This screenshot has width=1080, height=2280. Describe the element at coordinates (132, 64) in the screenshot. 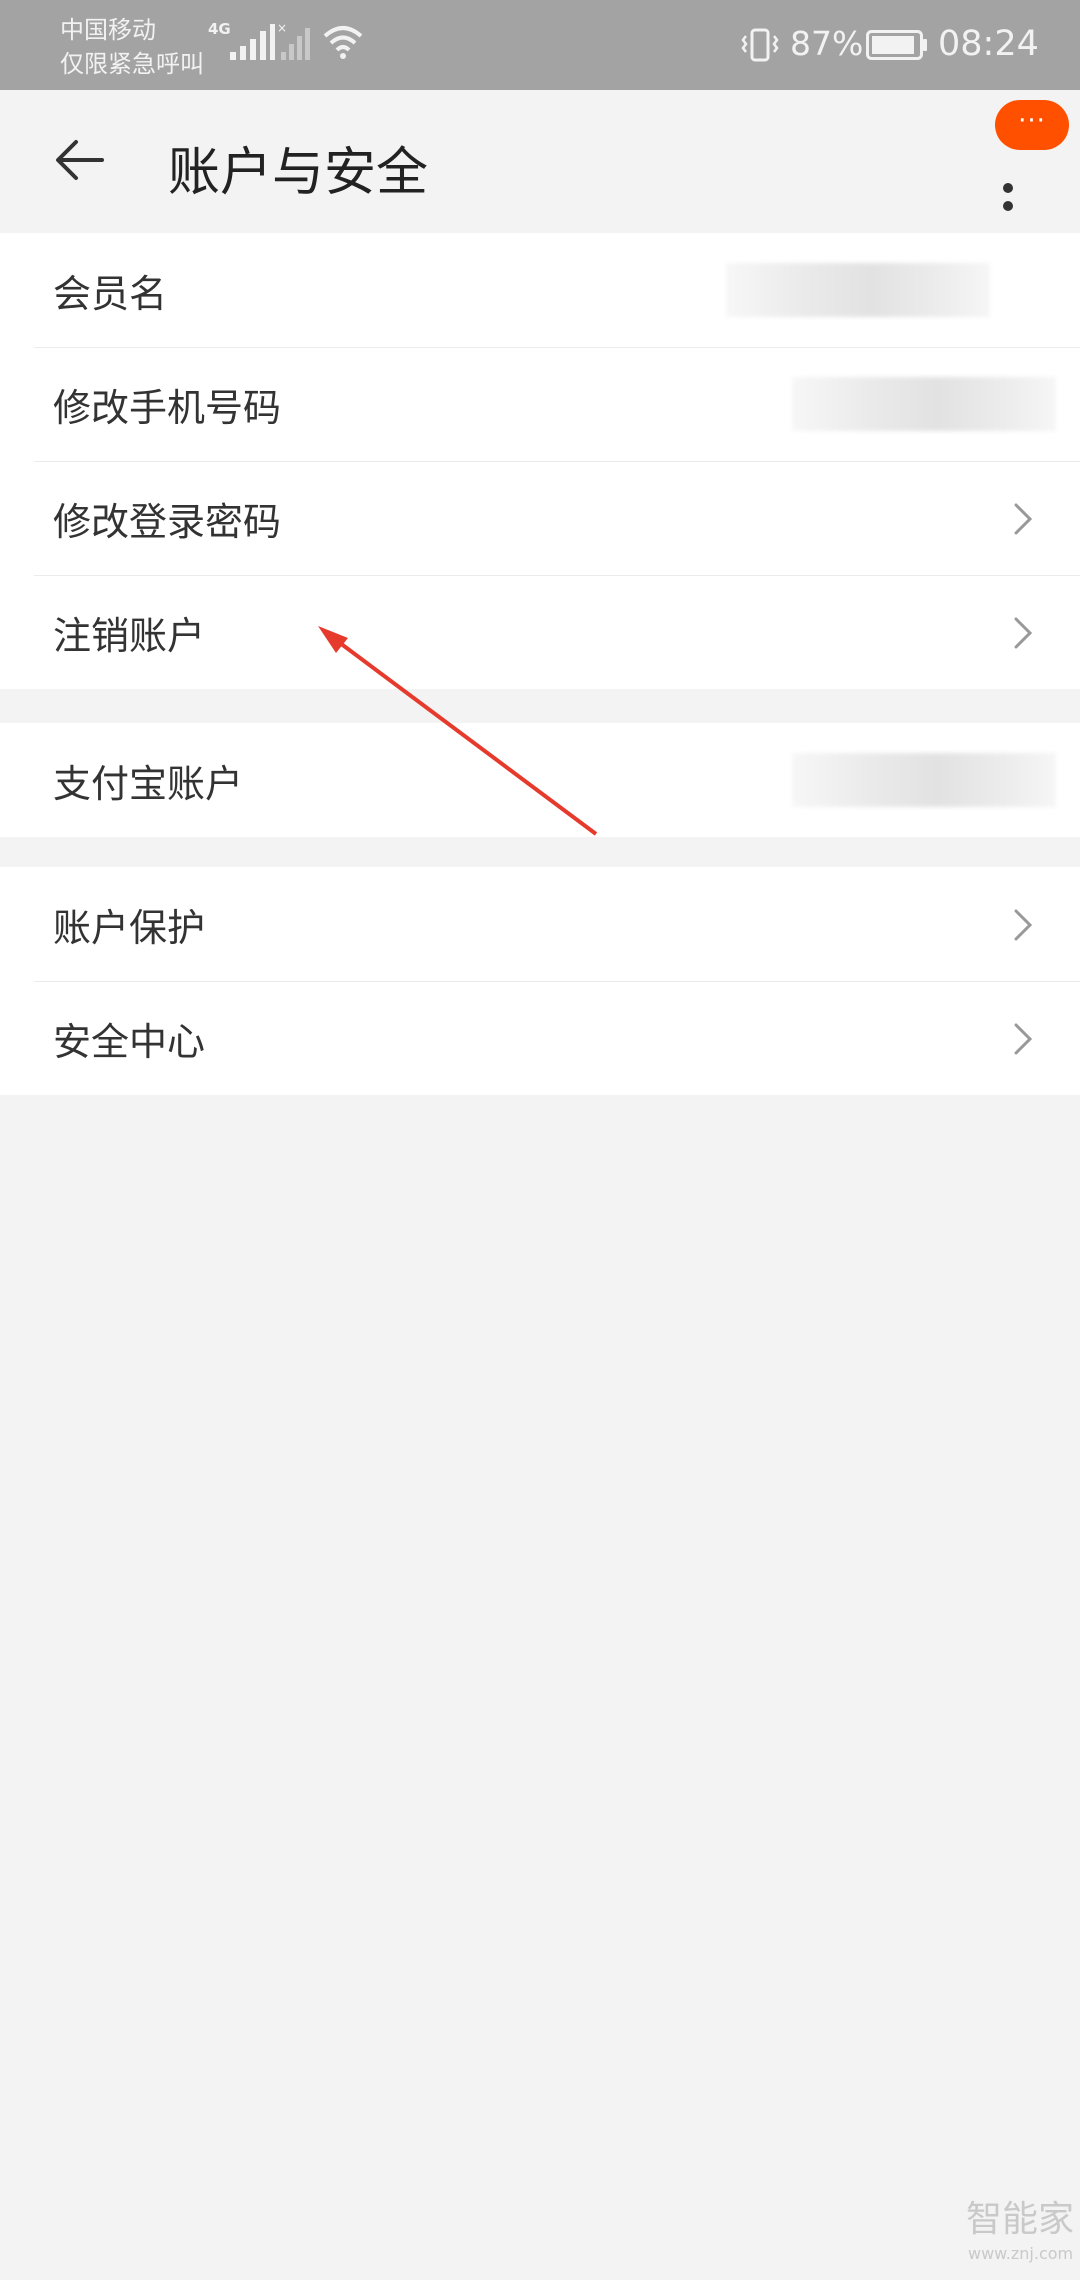

I see `carrier-status: 仅限紧急呼叫` at that location.